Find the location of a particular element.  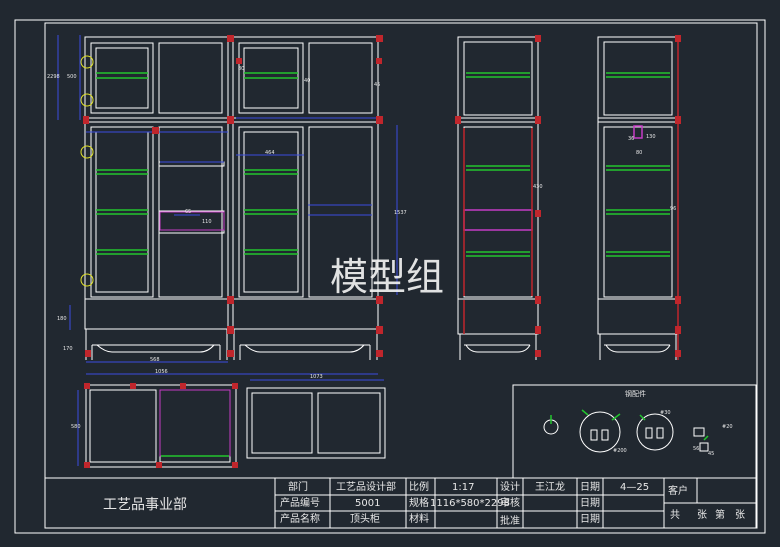

total-label: 共 is located at coordinates (675, 515).